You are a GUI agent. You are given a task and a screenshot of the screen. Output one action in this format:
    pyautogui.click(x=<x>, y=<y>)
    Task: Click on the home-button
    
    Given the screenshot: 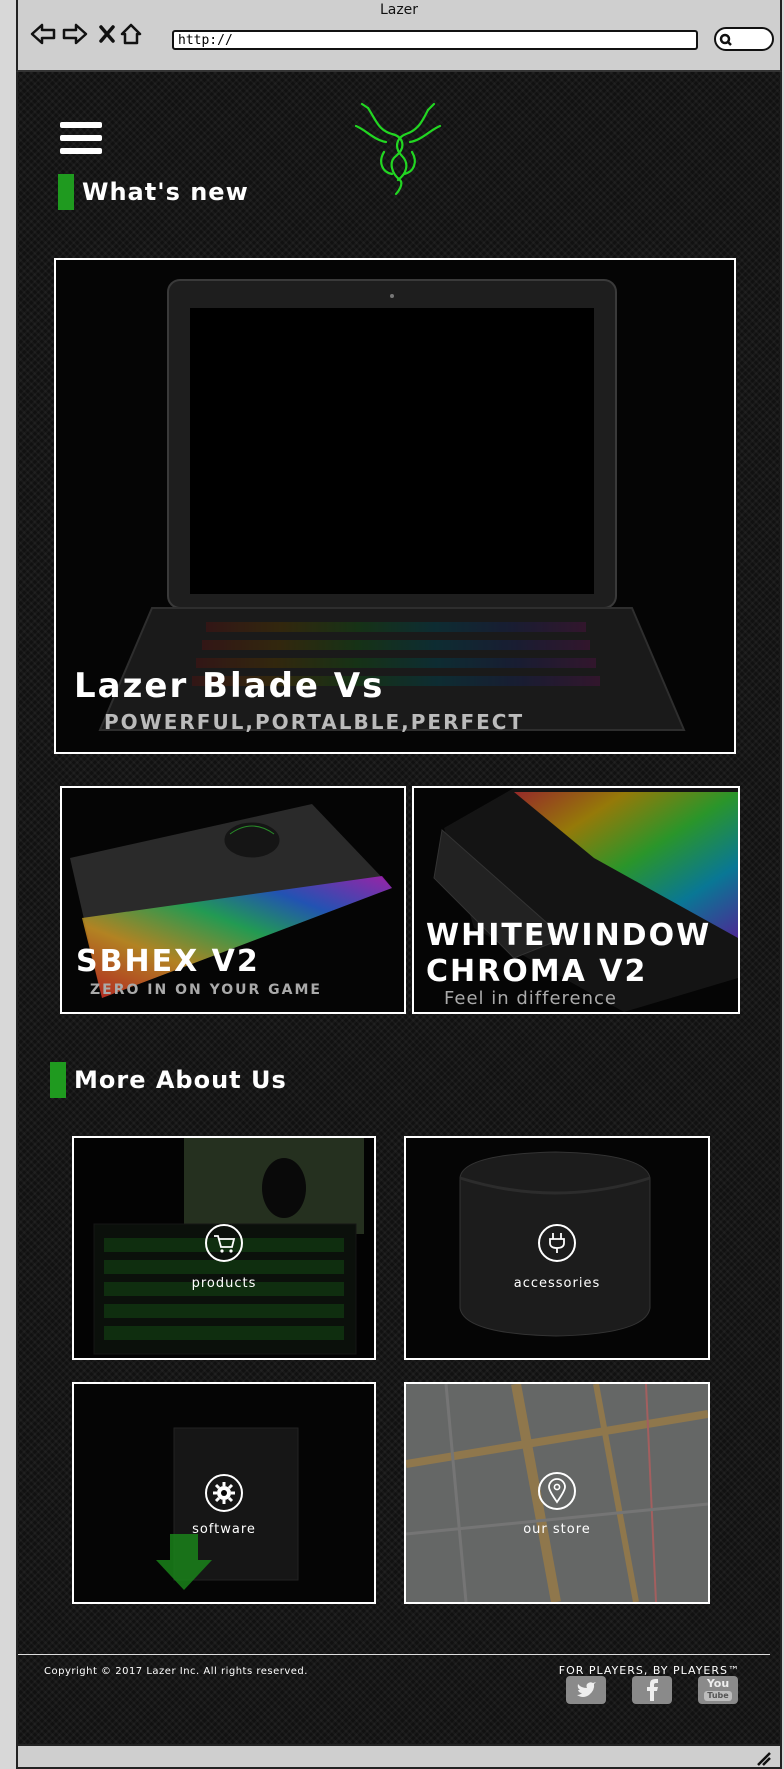 What is the action you would take?
    pyautogui.click(x=131, y=34)
    